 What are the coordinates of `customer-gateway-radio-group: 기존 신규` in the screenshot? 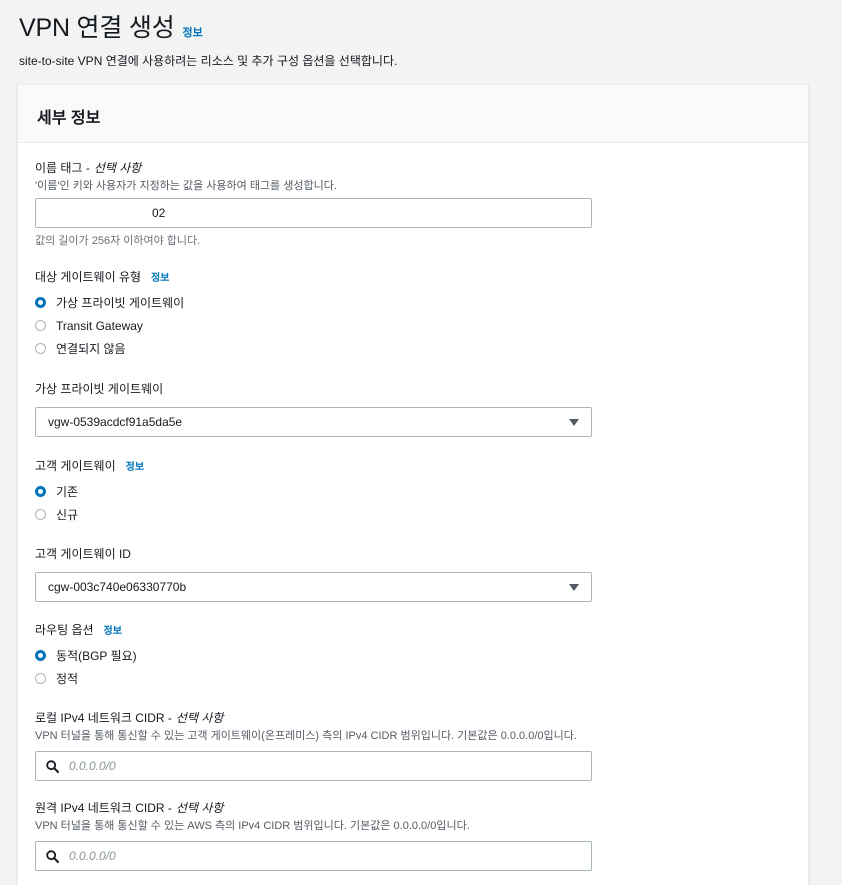 It's located at (89, 503).